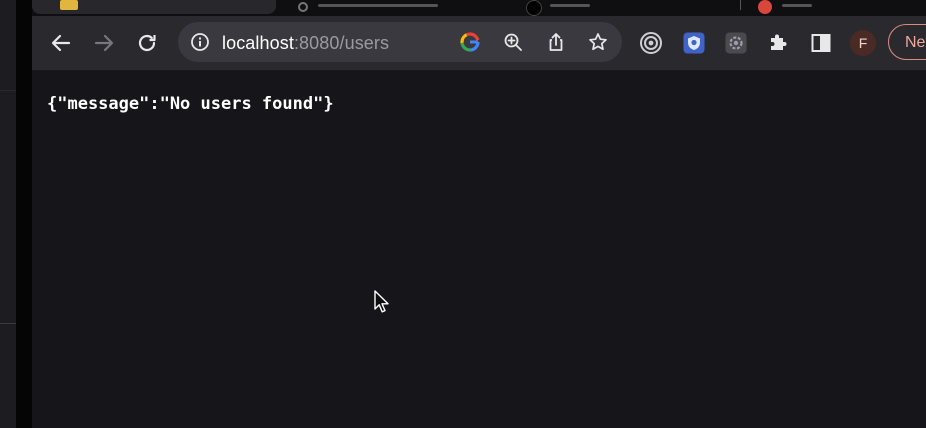 The image size is (926, 428). I want to click on back-button, so click(61, 43).